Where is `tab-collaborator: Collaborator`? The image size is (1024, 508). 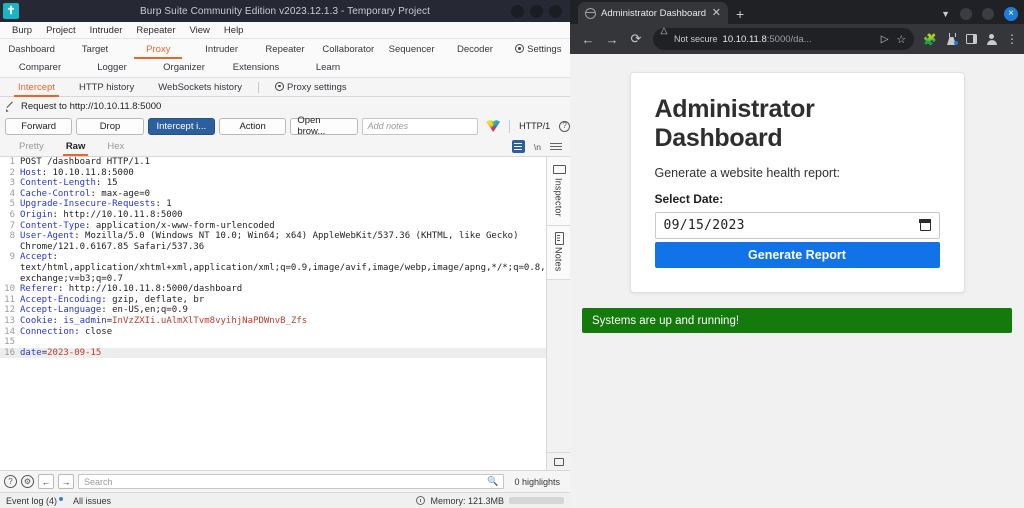 tab-collaborator: Collaborator is located at coordinates (348, 50).